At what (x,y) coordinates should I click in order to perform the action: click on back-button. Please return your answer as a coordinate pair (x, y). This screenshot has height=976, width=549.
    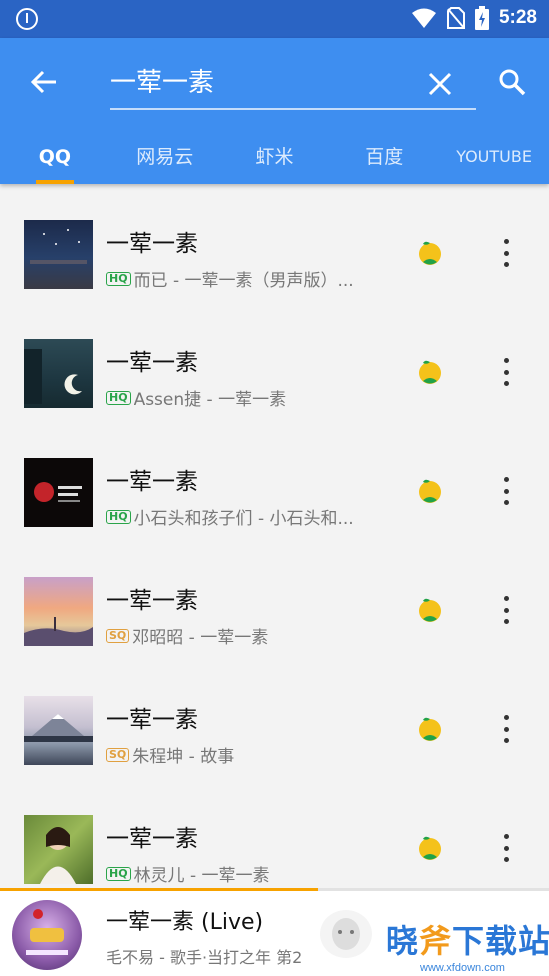
    Looking at the image, I should click on (44, 82).